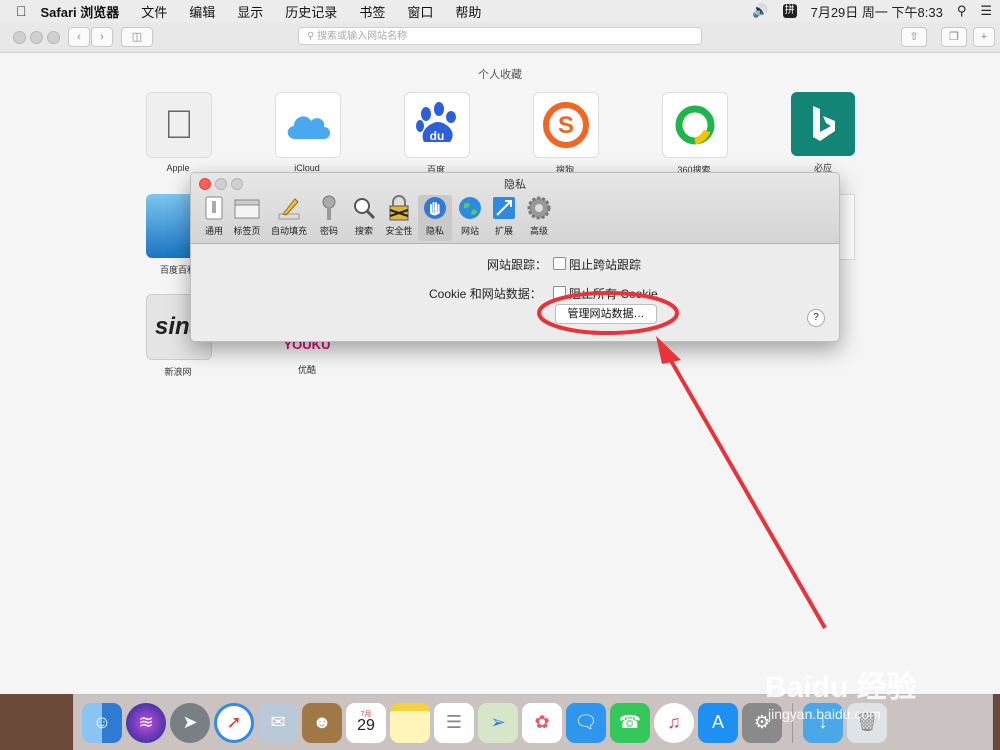 Image resolution: width=1000 pixels, height=750 pixels. What do you see at coordinates (146, 722) in the screenshot?
I see `siri-icon: ≋` at bounding box center [146, 722].